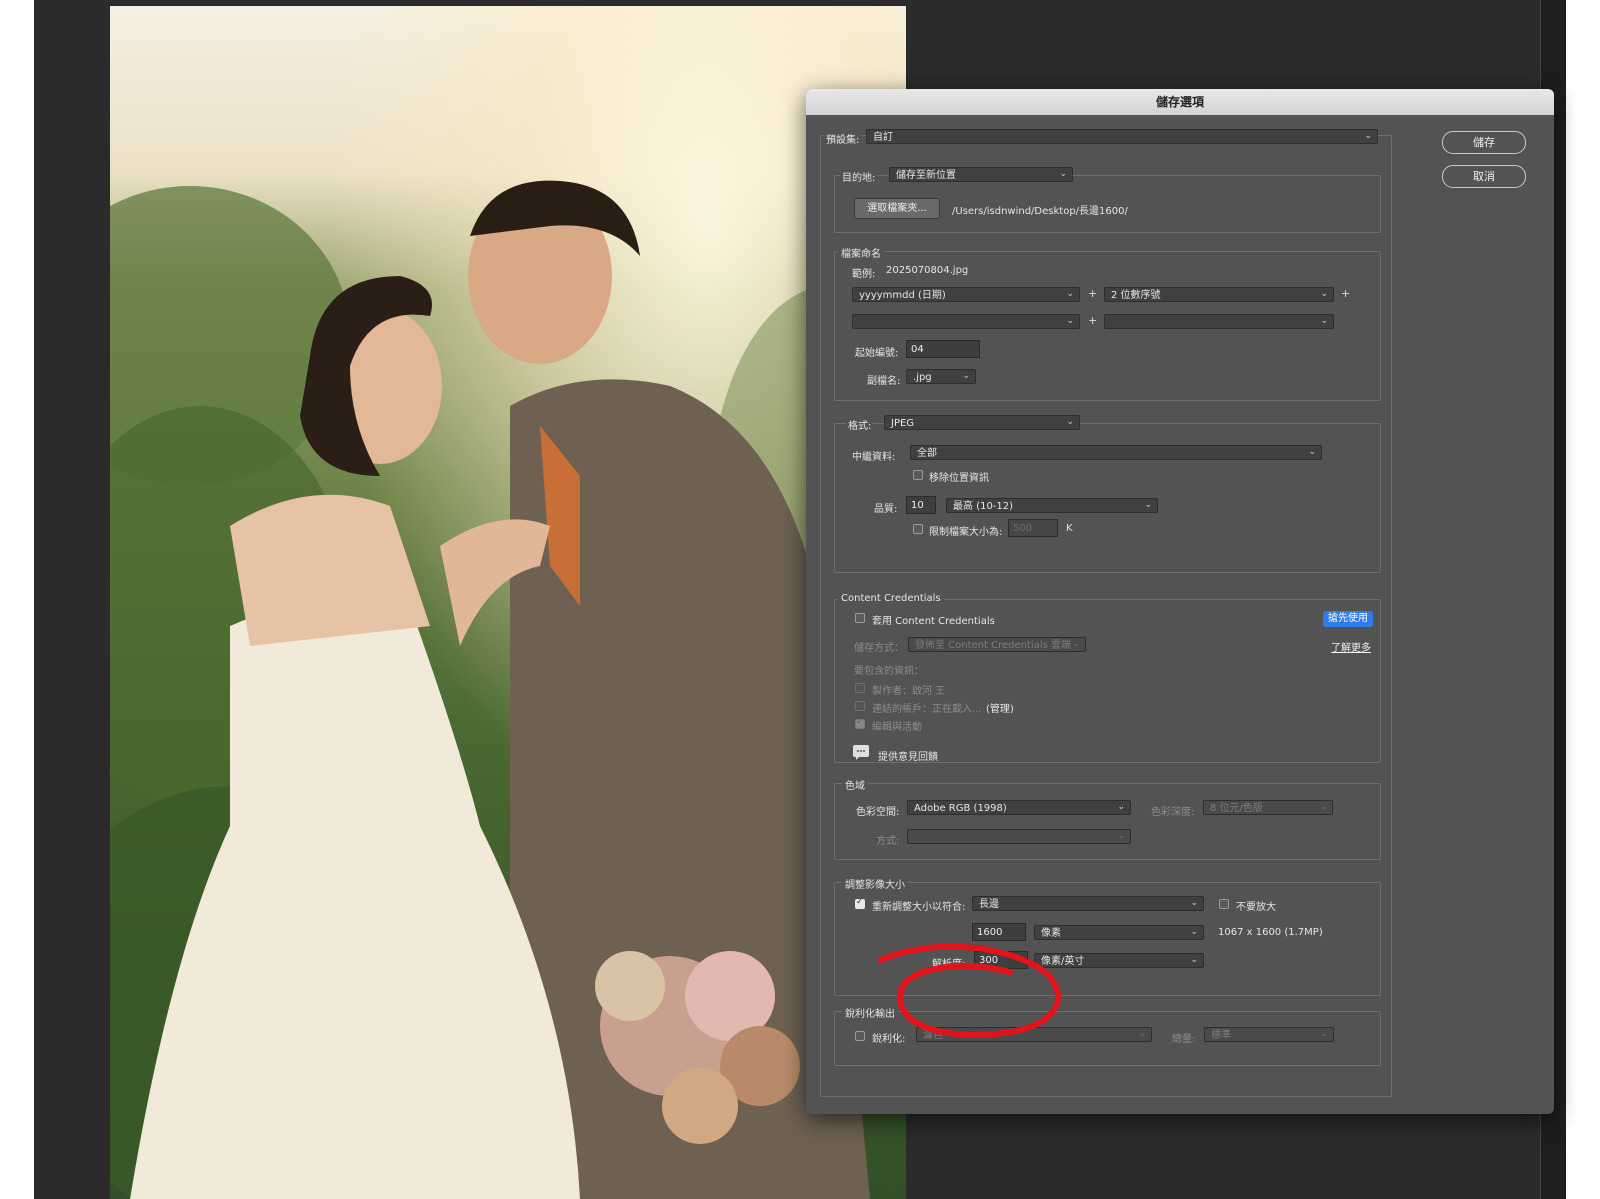  What do you see at coordinates (966, 294) in the screenshot?
I see `naming-field-1: yyyymmdd (日期) ⌄` at bounding box center [966, 294].